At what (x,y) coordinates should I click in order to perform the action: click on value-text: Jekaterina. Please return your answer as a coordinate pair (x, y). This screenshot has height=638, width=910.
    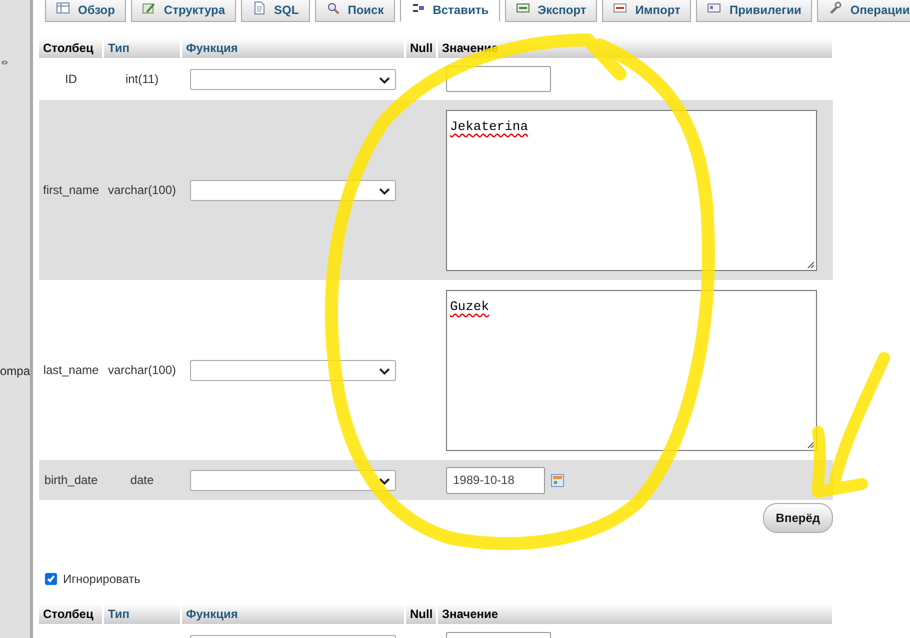
    Looking at the image, I should click on (489, 126).